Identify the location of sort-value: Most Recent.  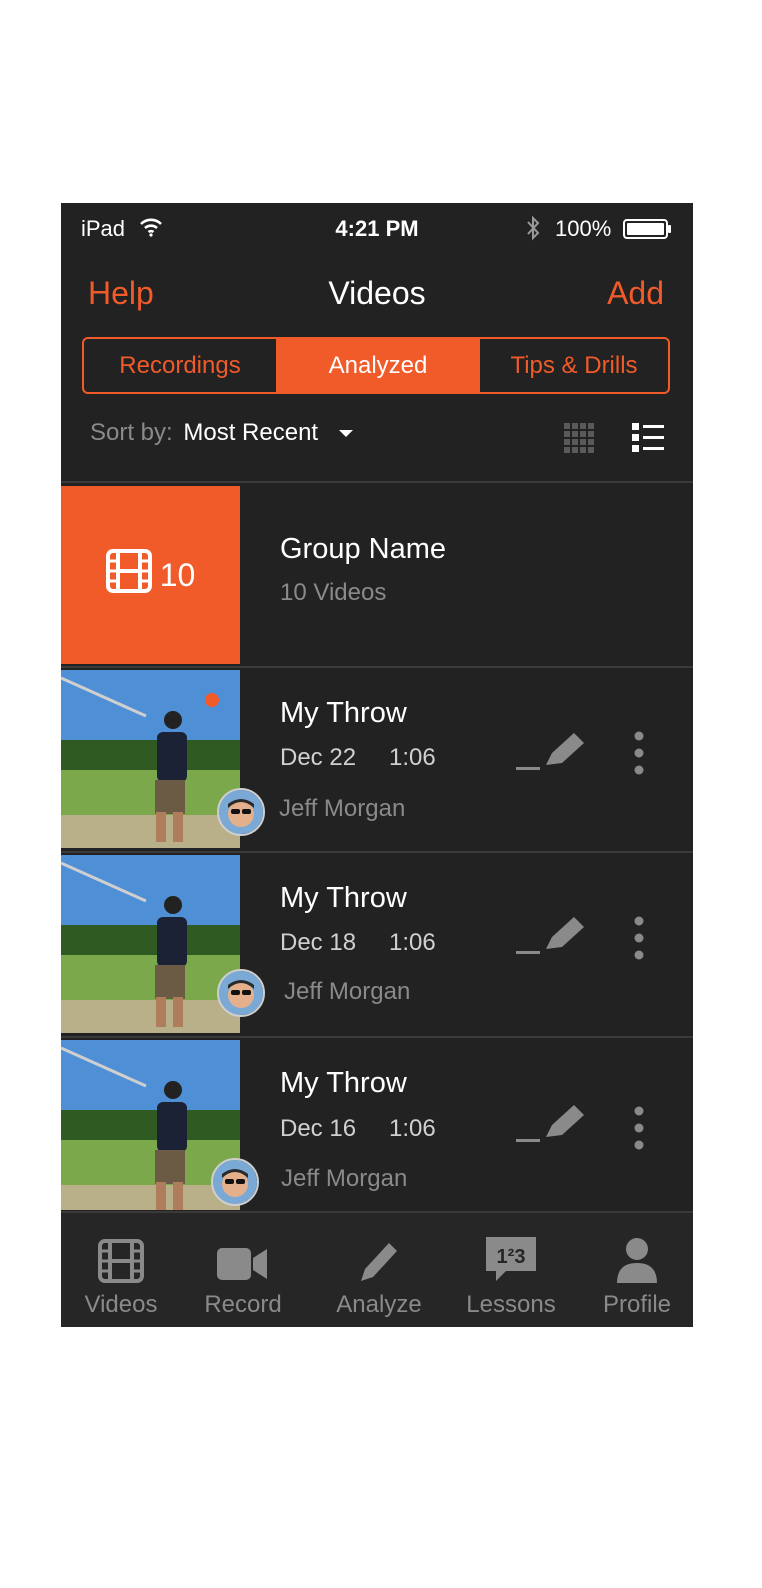
(251, 432).